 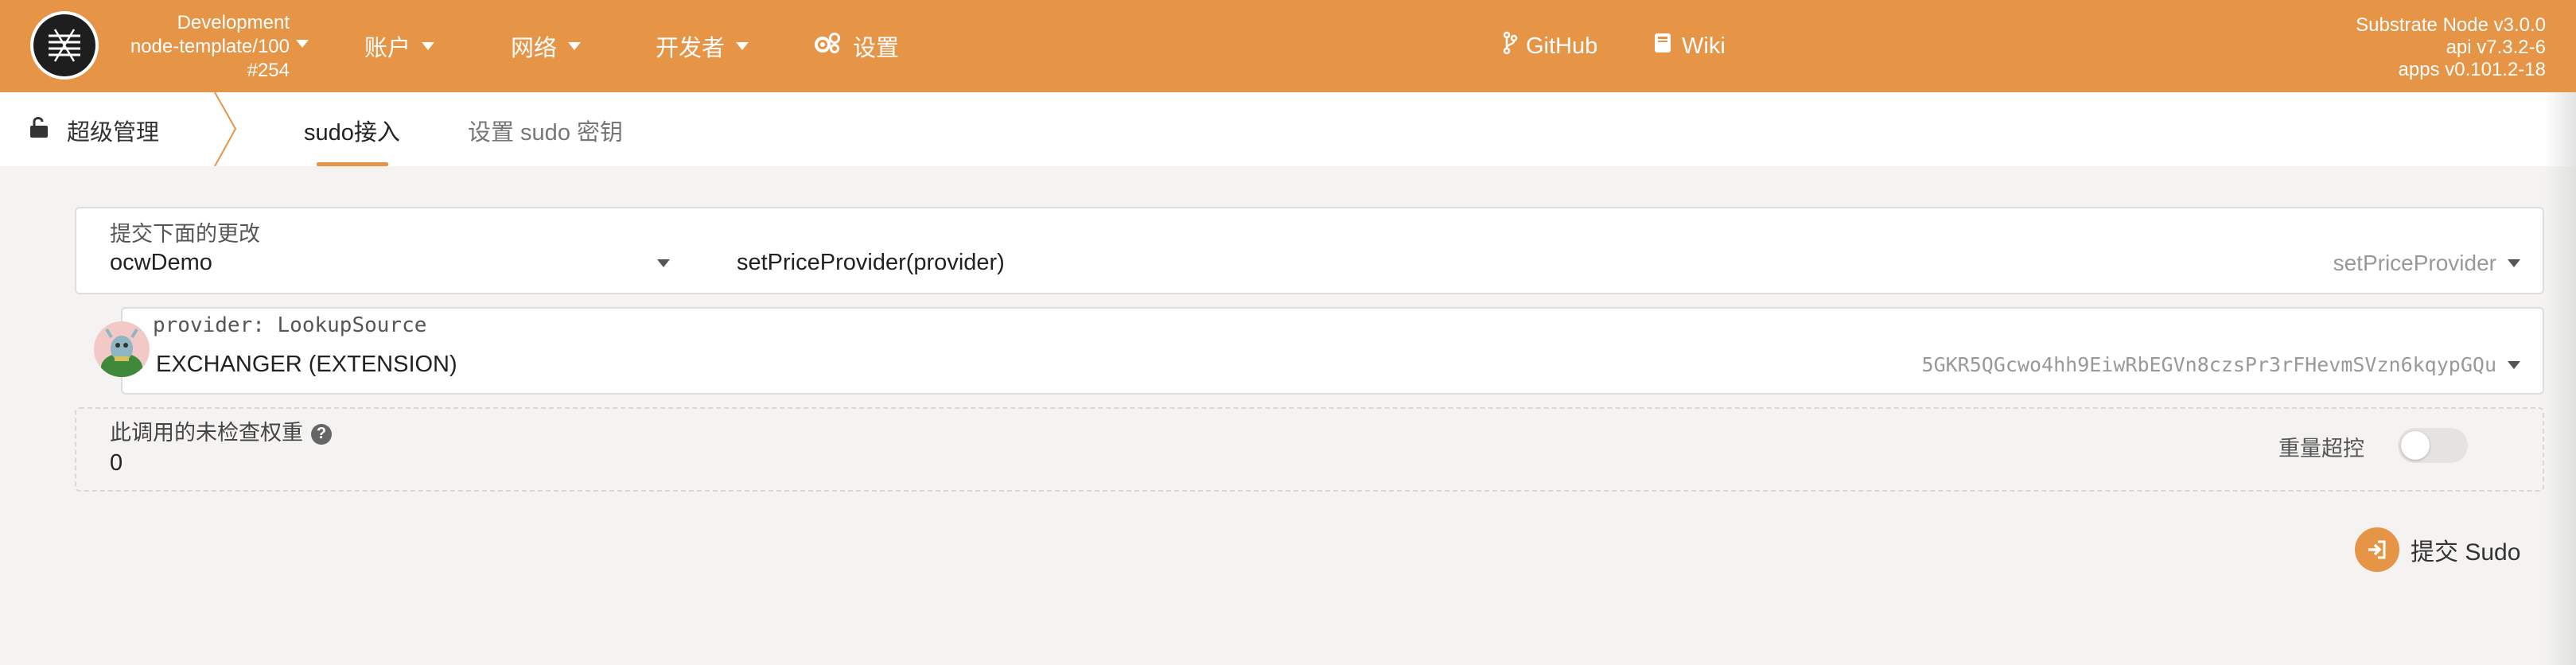 I want to click on weight-label-text: 此调用的未检查权重, so click(x=207, y=433).